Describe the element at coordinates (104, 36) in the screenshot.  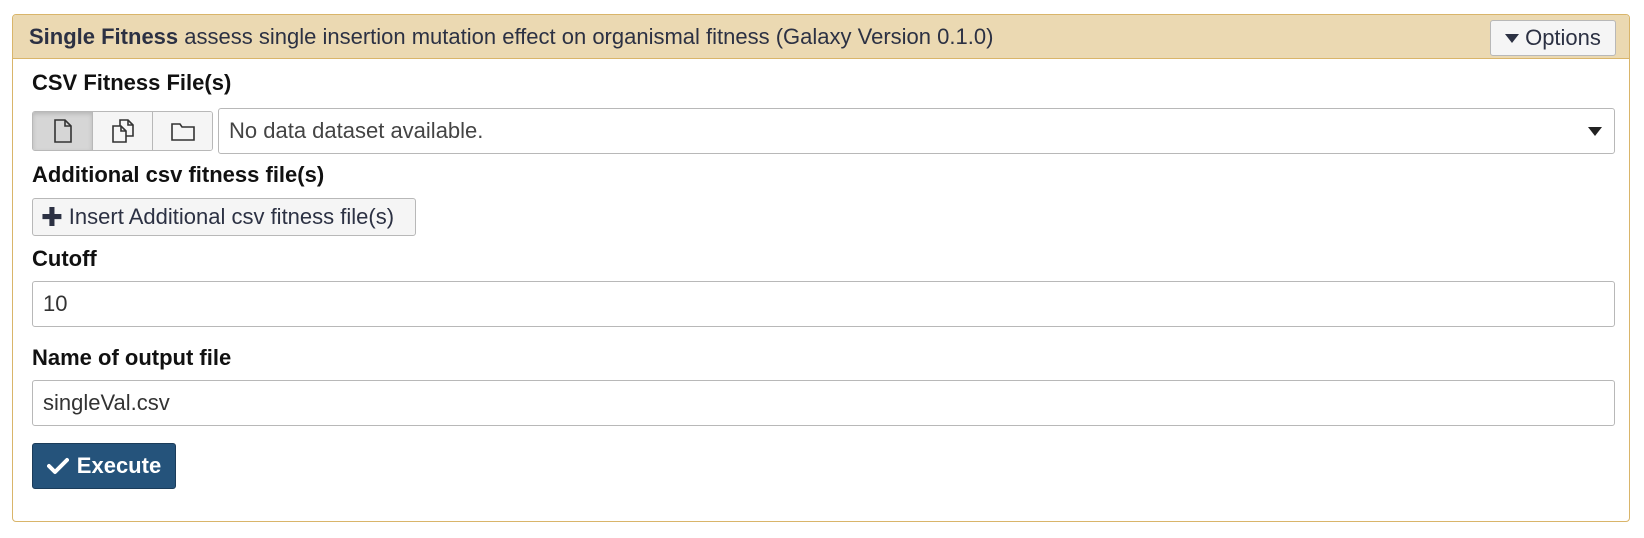
I see `tool-name: Single Fitness` at that location.